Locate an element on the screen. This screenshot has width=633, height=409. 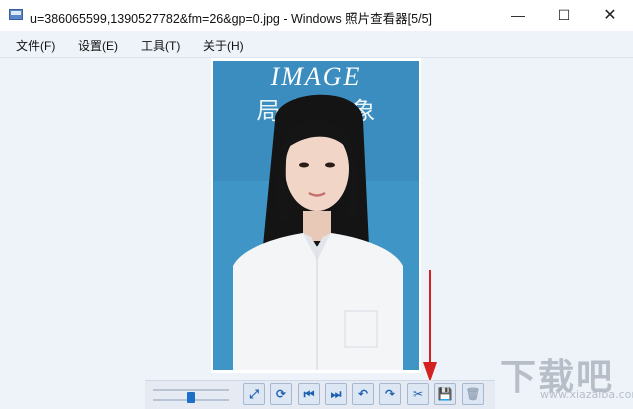
crop-icon: ✂ is located at coordinates (418, 394).